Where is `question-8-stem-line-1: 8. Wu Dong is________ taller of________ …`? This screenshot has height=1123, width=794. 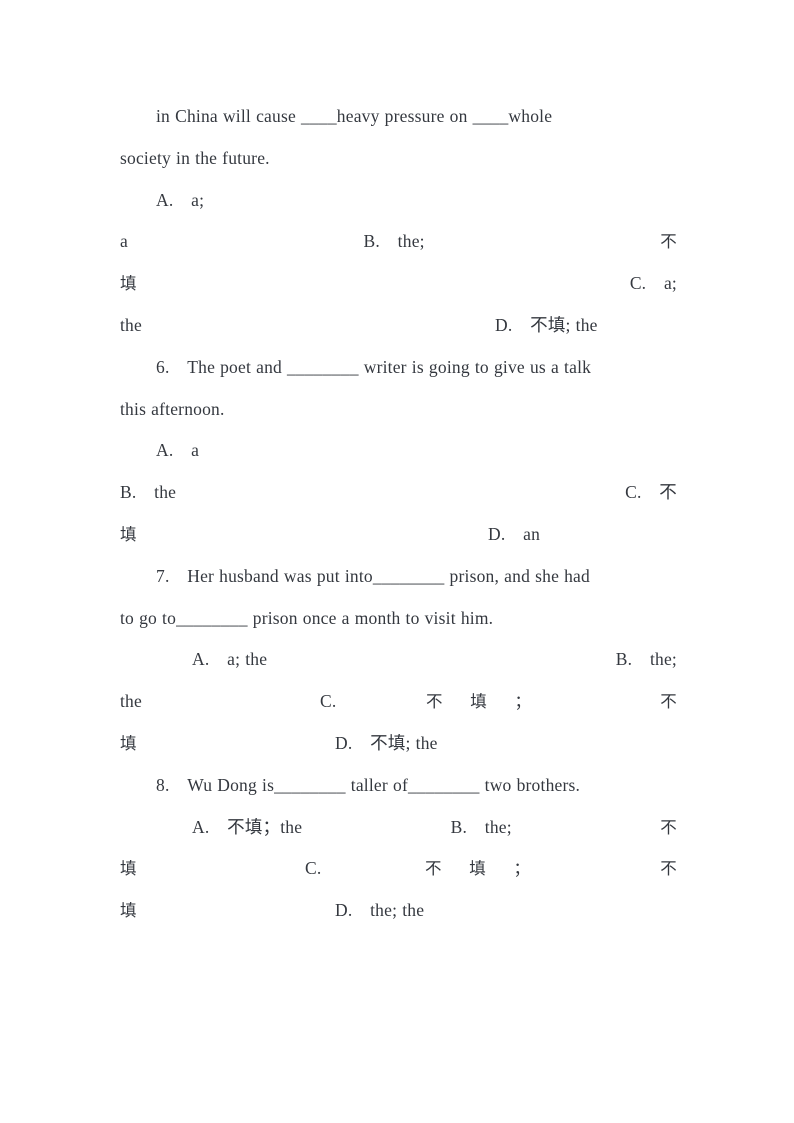
question-8-stem-line-1: 8. Wu Dong is________ taller of________ … is located at coordinates (368, 784).